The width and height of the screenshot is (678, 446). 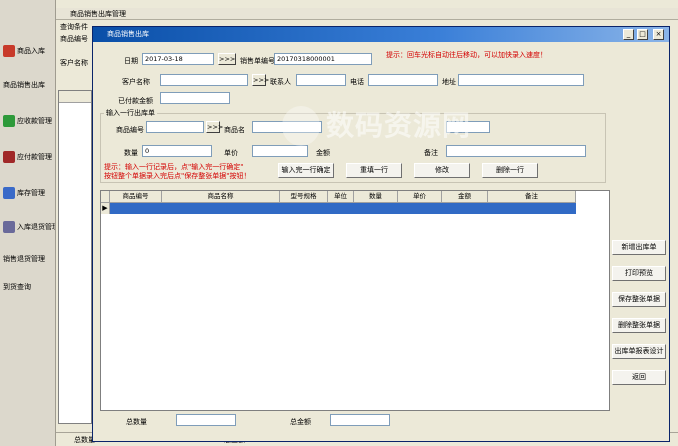 What do you see at coordinates (221, 197) in the screenshot?
I see `column-header: 商品名称` at bounding box center [221, 197].